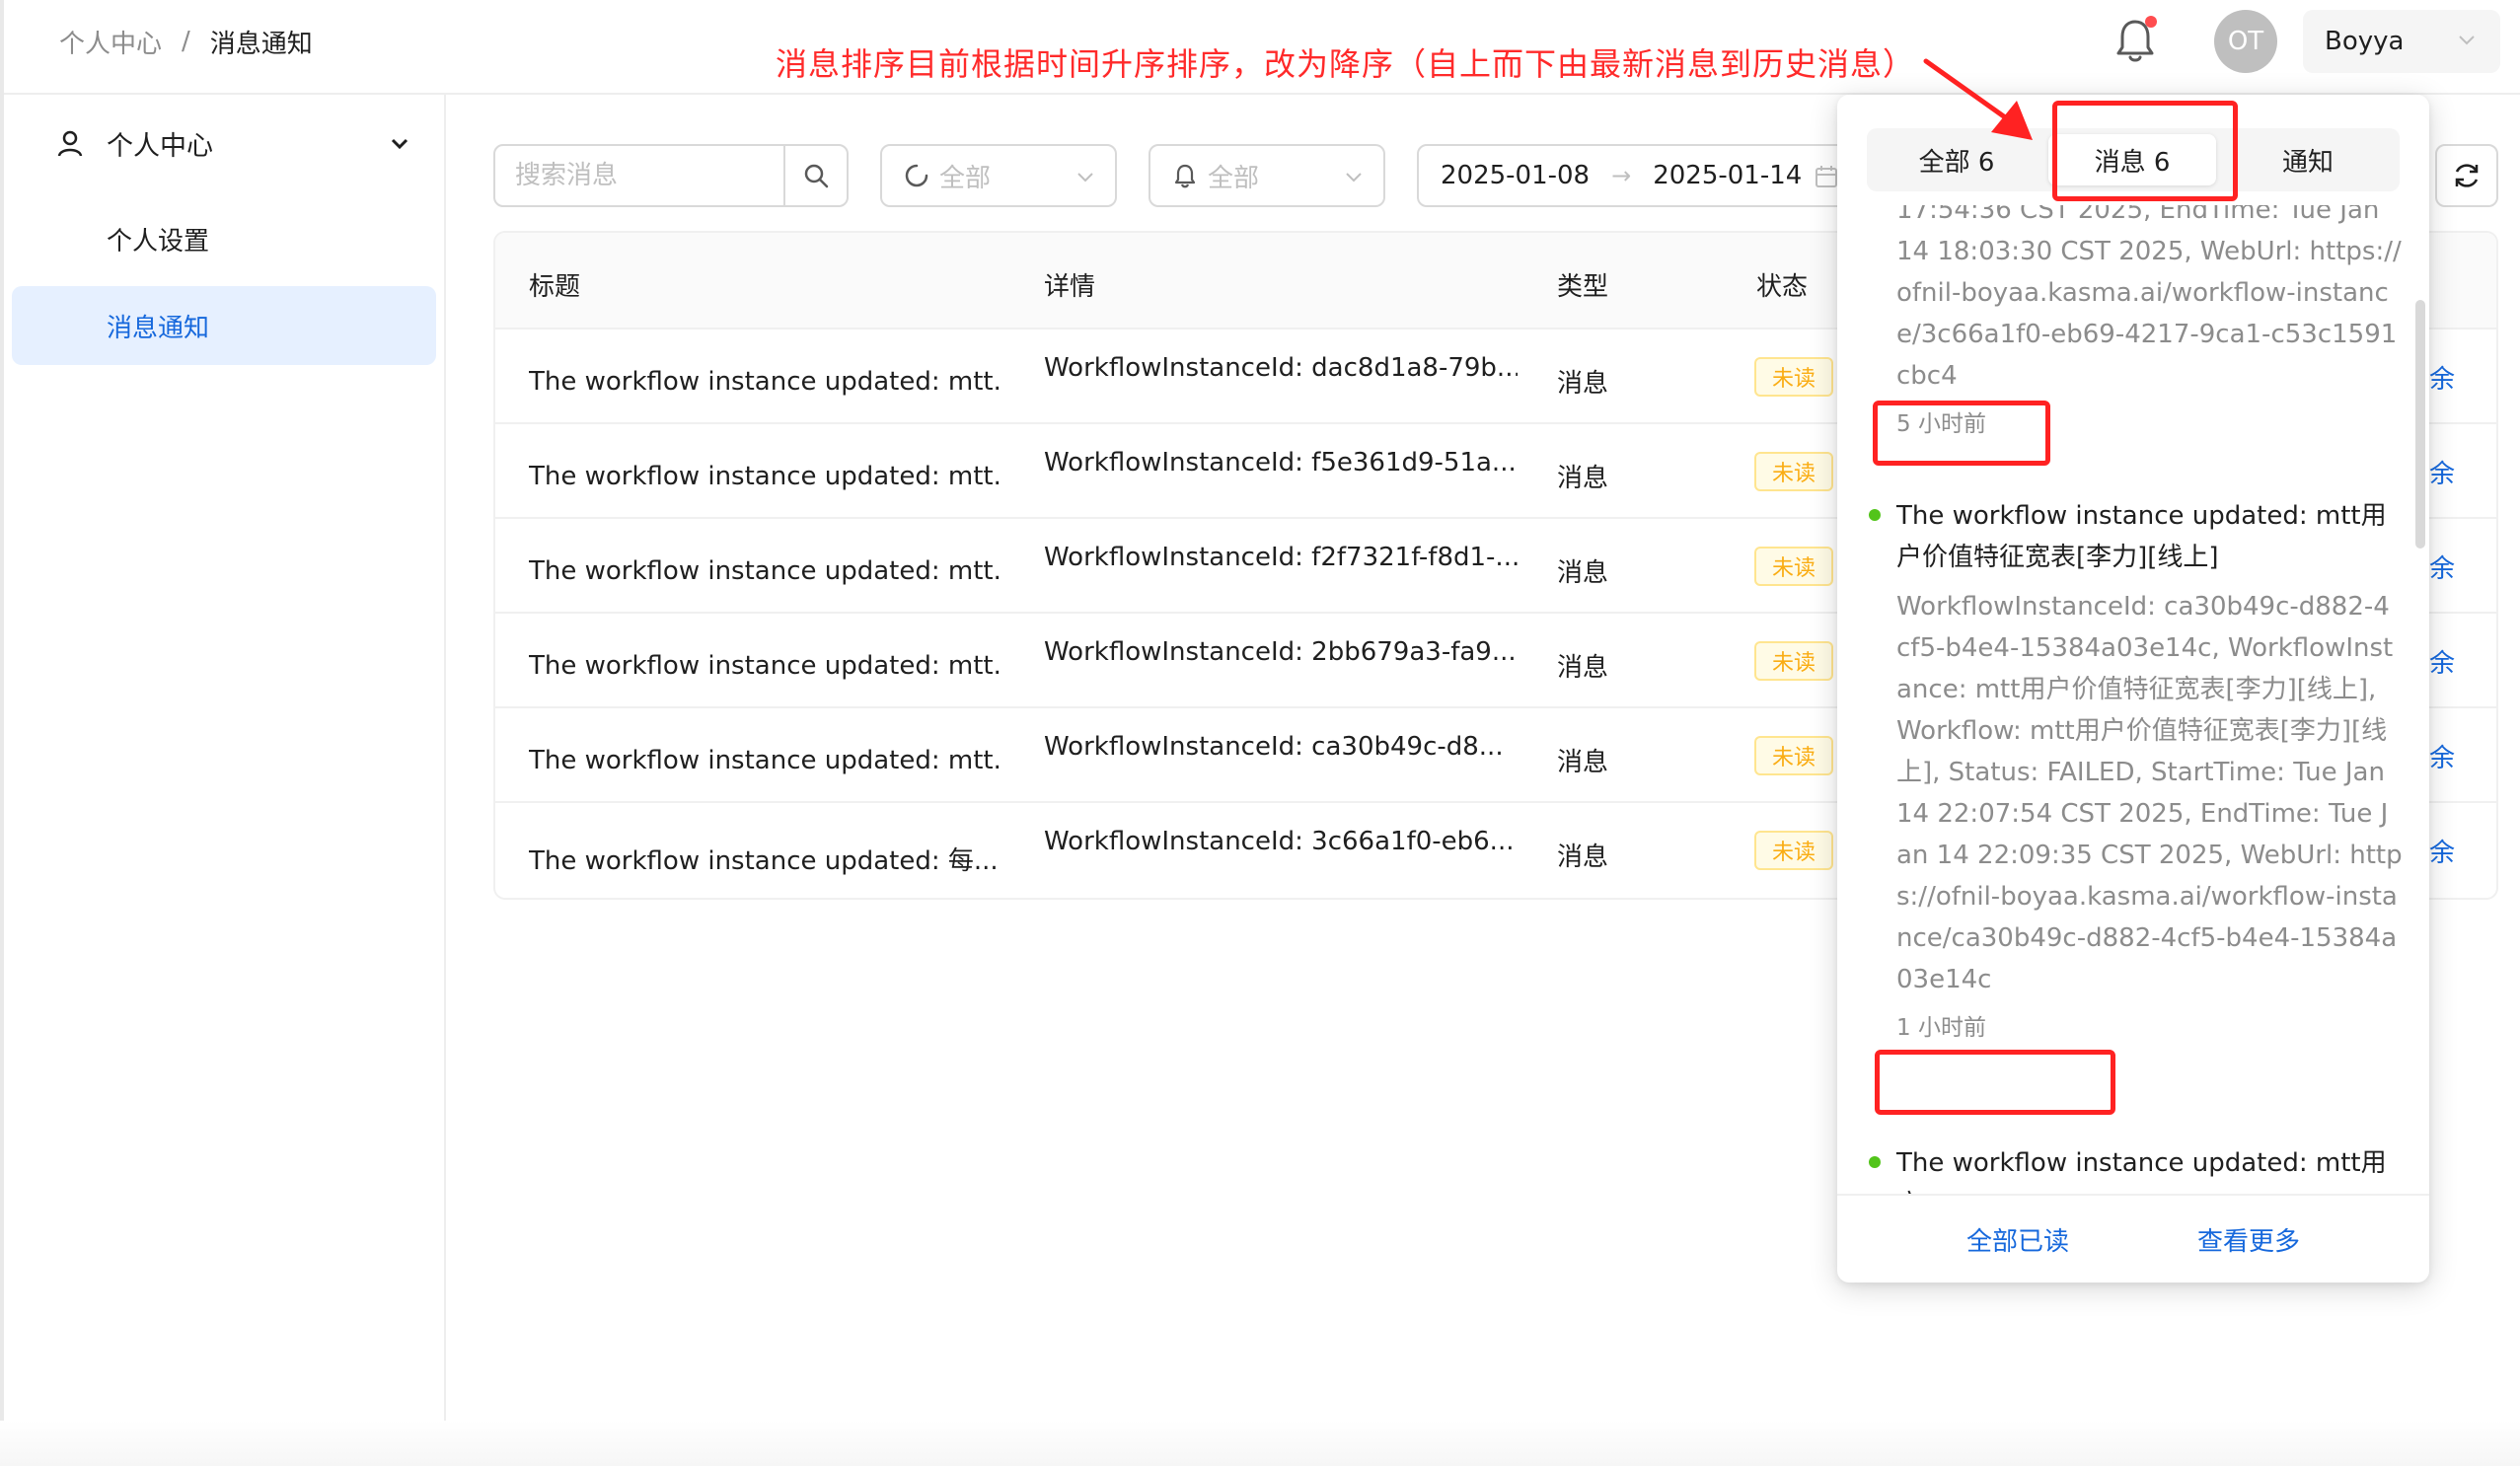 The image size is (2520, 1466). What do you see at coordinates (158, 241) in the screenshot?
I see `sidebar-item-label: 个人设置` at bounding box center [158, 241].